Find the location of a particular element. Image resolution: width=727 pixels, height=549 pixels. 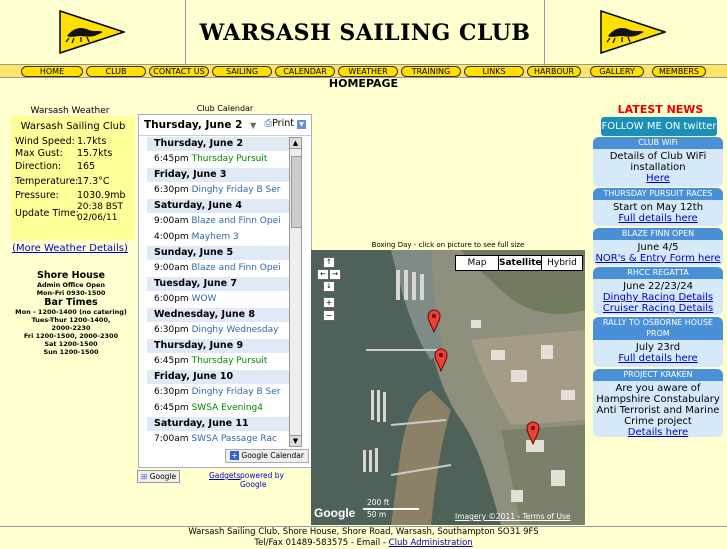

nav-members: MEMBERS is located at coordinates (679, 71).